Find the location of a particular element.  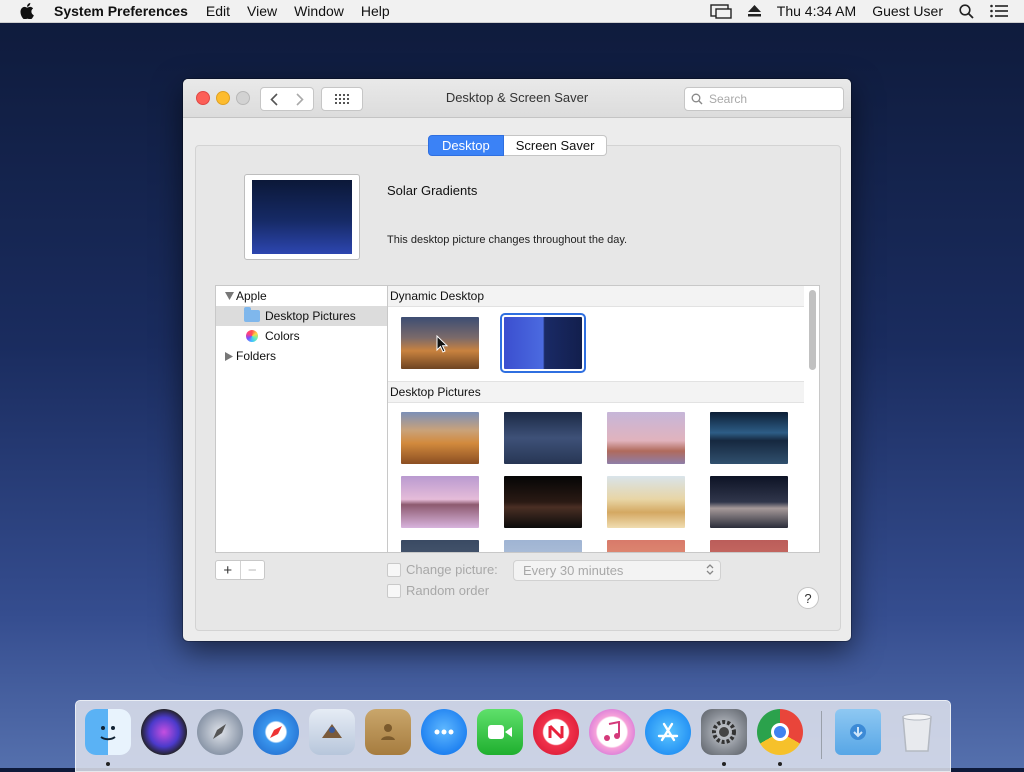

system-preferences-icon is located at coordinates (724, 732).